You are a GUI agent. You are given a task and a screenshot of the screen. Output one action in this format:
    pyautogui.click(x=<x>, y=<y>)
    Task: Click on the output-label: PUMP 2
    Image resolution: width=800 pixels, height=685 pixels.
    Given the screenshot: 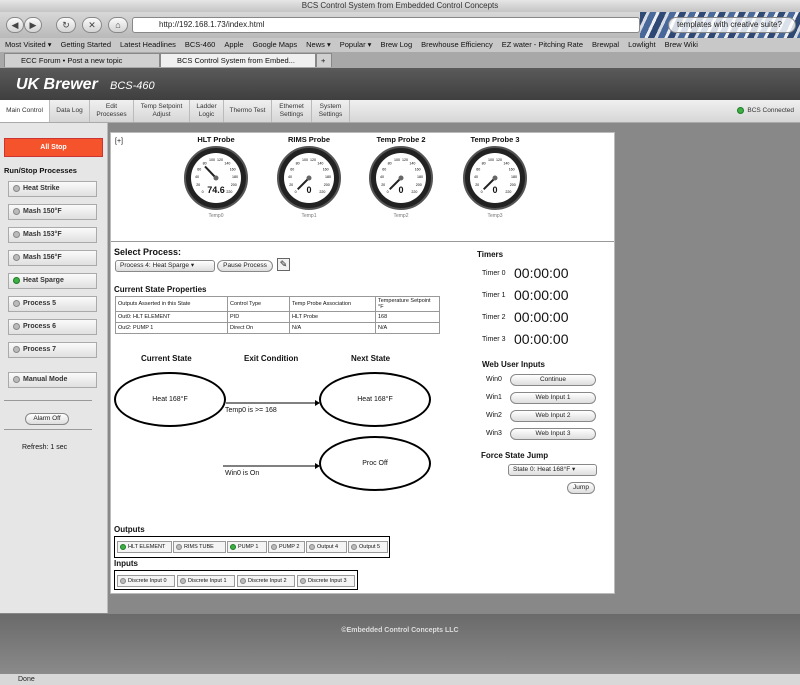 What is the action you would take?
    pyautogui.click(x=289, y=547)
    